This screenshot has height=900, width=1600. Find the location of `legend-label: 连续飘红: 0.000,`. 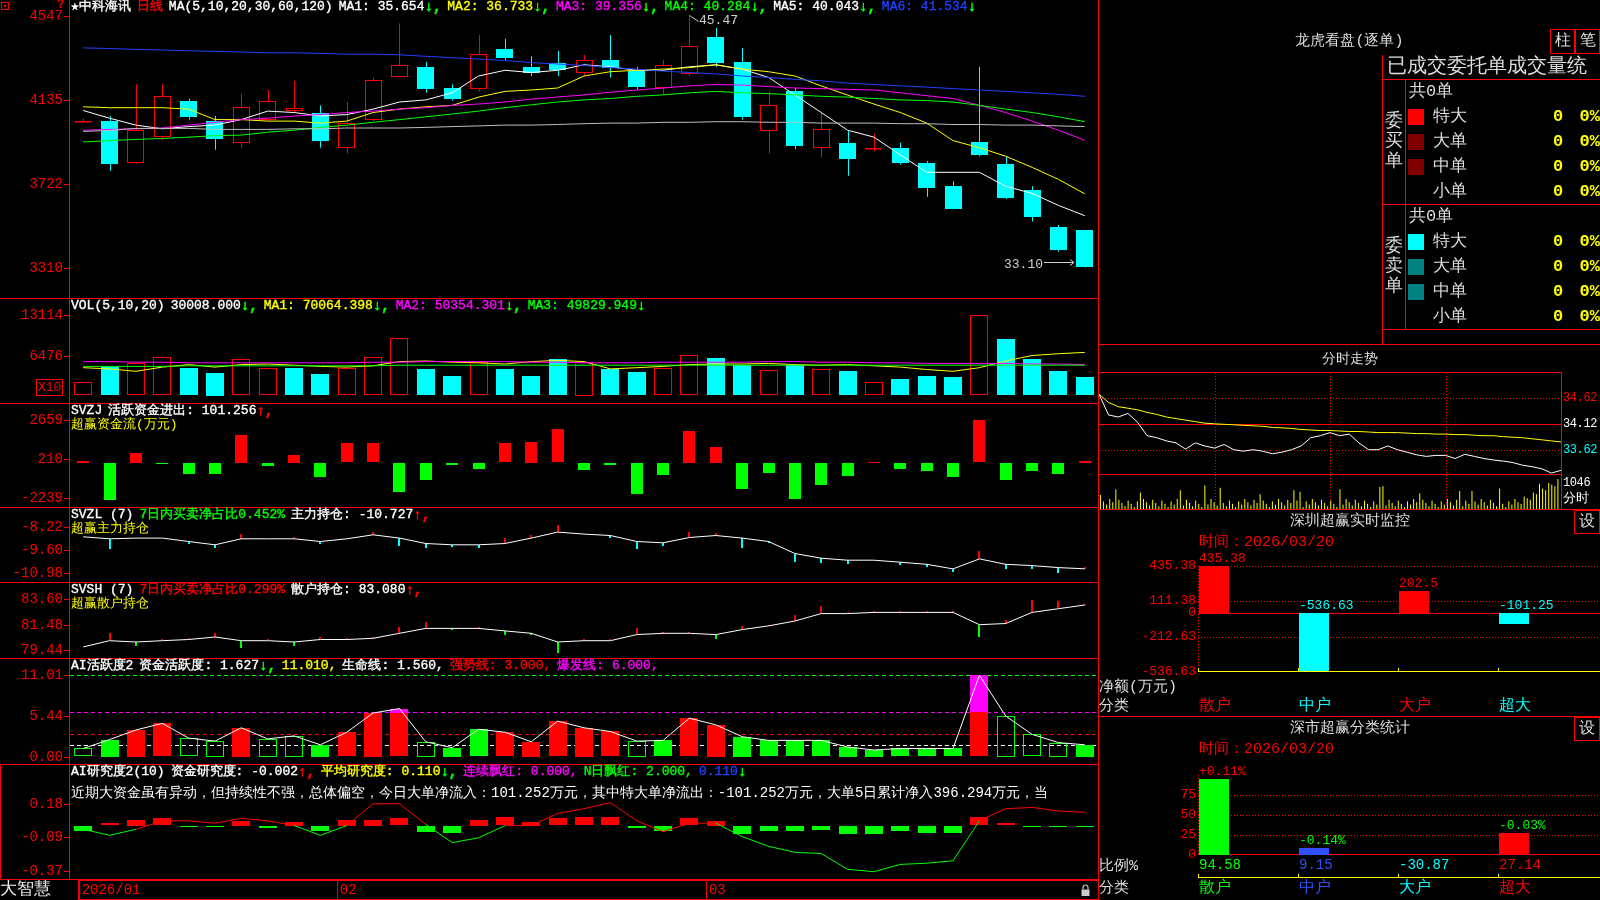

legend-label: 连续飘红: 0.000, is located at coordinates (520, 772).